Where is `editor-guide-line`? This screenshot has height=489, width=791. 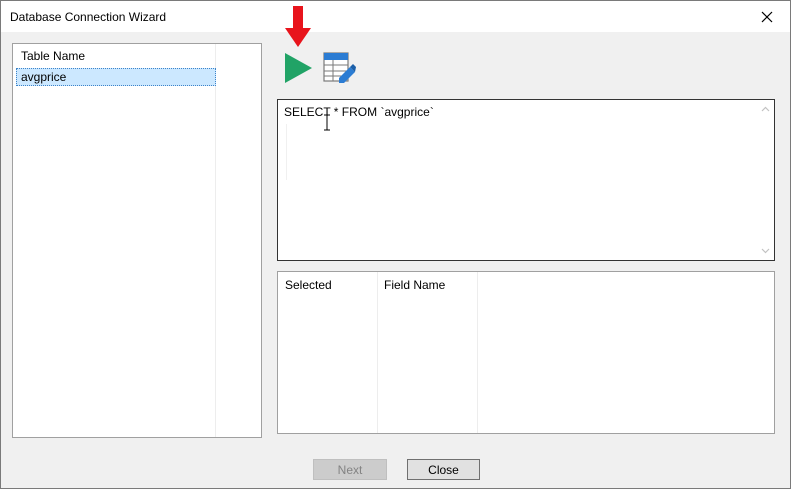
editor-guide-line is located at coordinates (286, 152).